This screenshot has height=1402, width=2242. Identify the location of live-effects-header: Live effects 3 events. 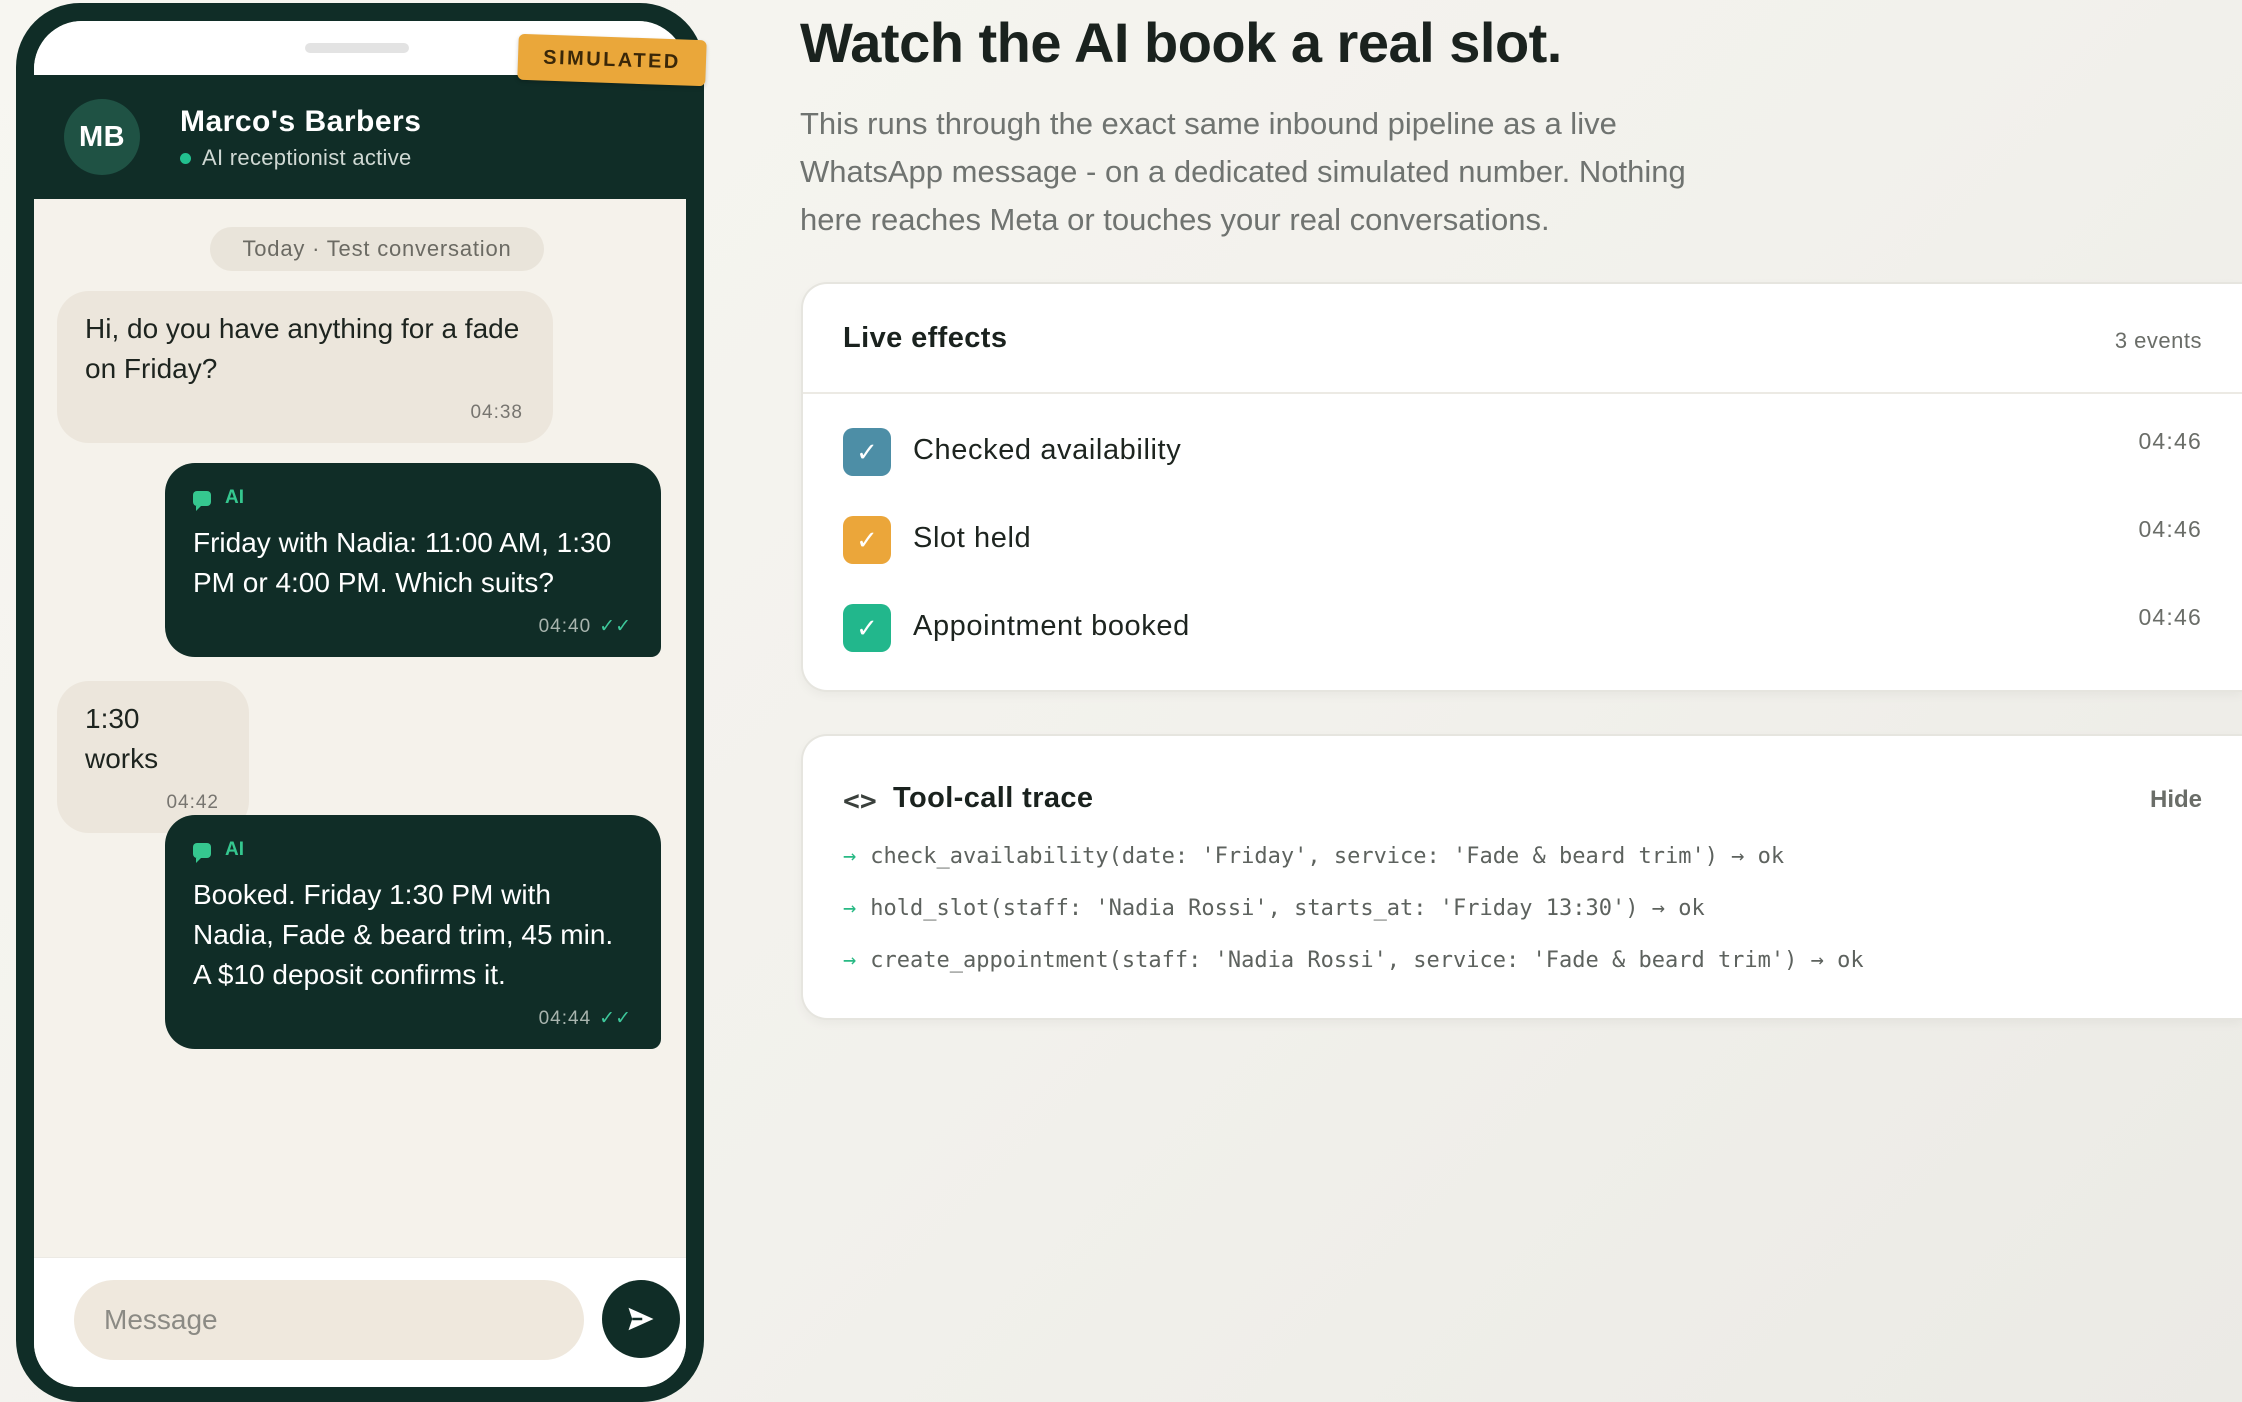
(1522, 339).